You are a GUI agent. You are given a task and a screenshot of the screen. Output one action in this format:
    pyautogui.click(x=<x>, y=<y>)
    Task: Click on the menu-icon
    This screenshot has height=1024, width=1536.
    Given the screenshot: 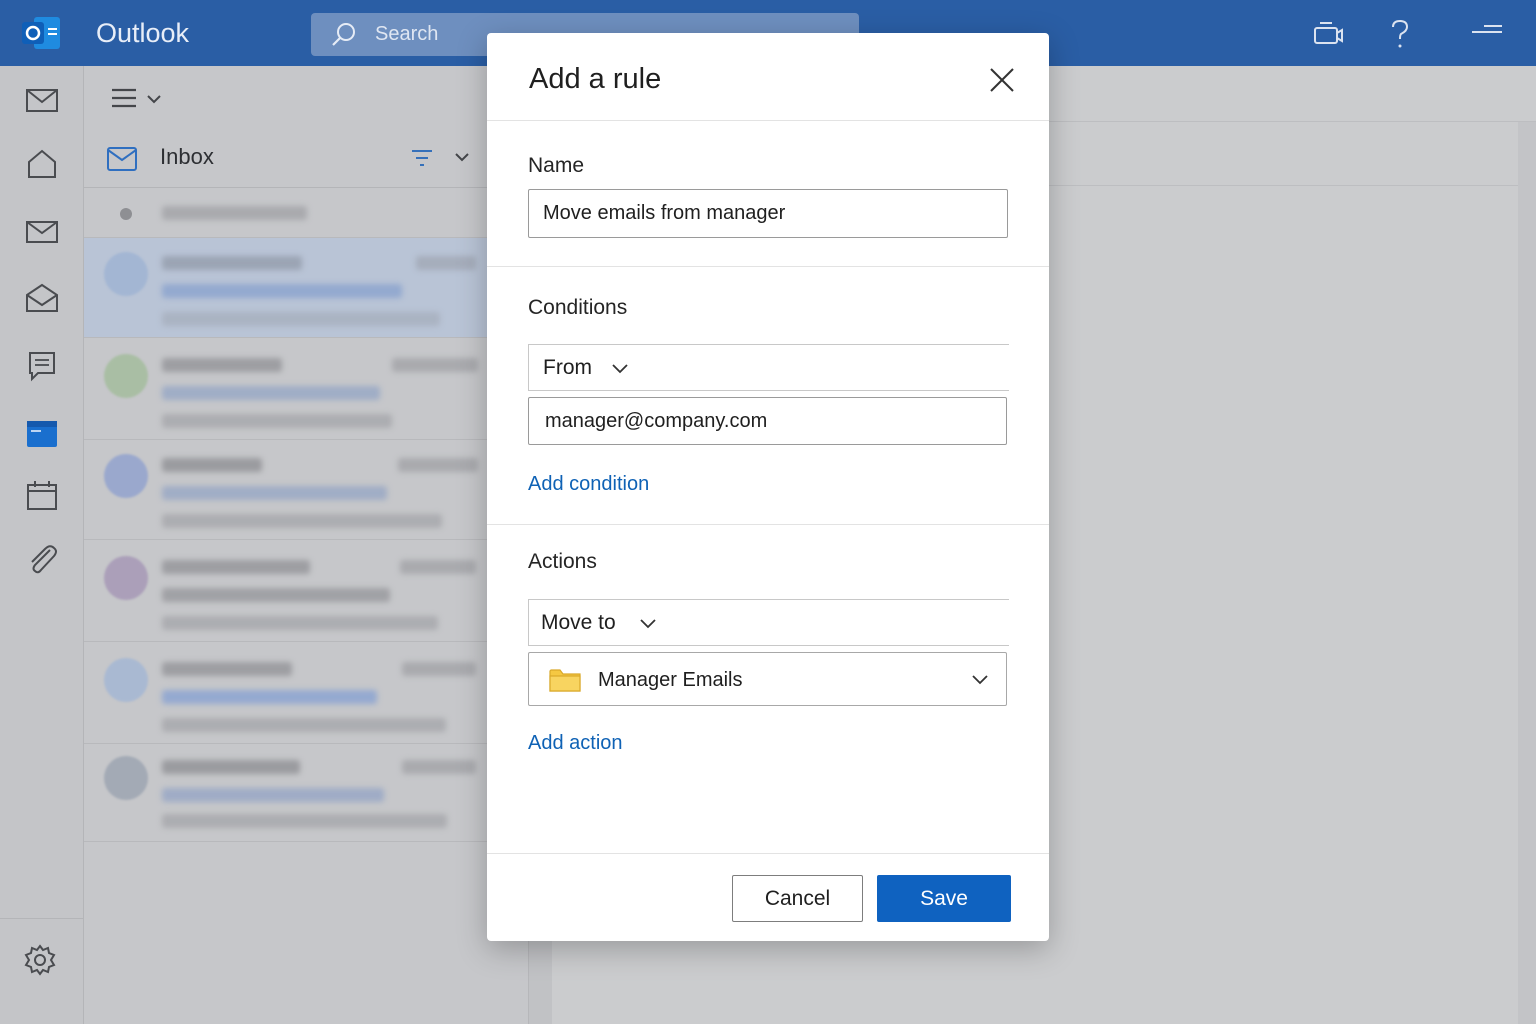 What is the action you would take?
    pyautogui.click(x=1486, y=34)
    